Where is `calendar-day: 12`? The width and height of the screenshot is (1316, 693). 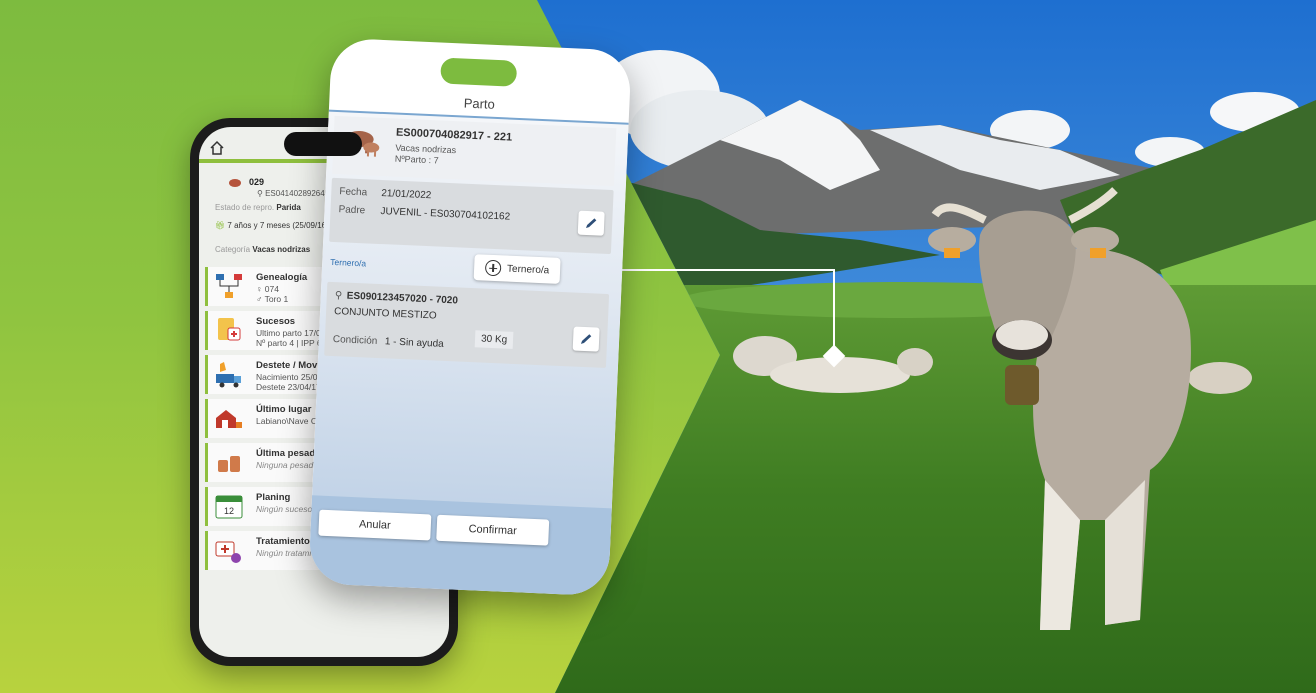
calendar-day: 12 is located at coordinates (229, 511).